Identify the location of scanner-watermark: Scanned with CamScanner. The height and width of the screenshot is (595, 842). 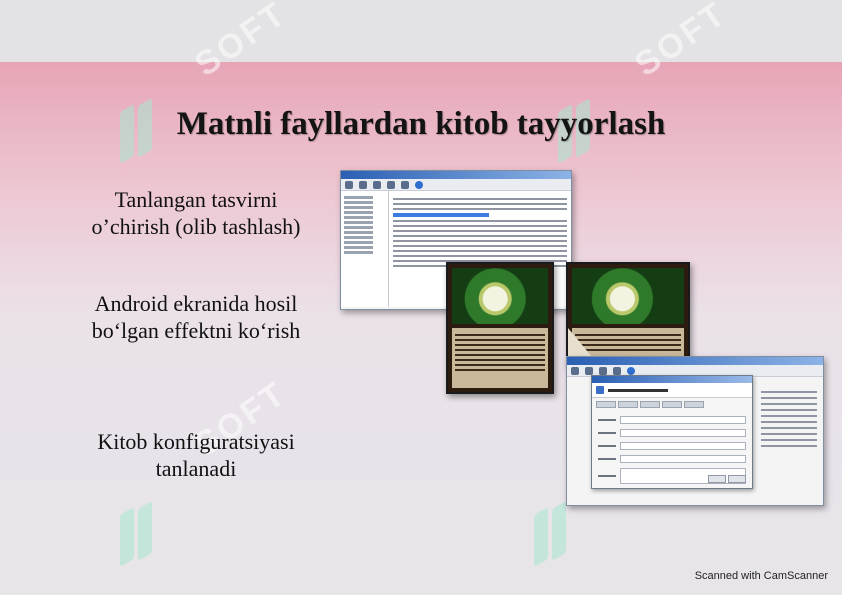
(761, 576).